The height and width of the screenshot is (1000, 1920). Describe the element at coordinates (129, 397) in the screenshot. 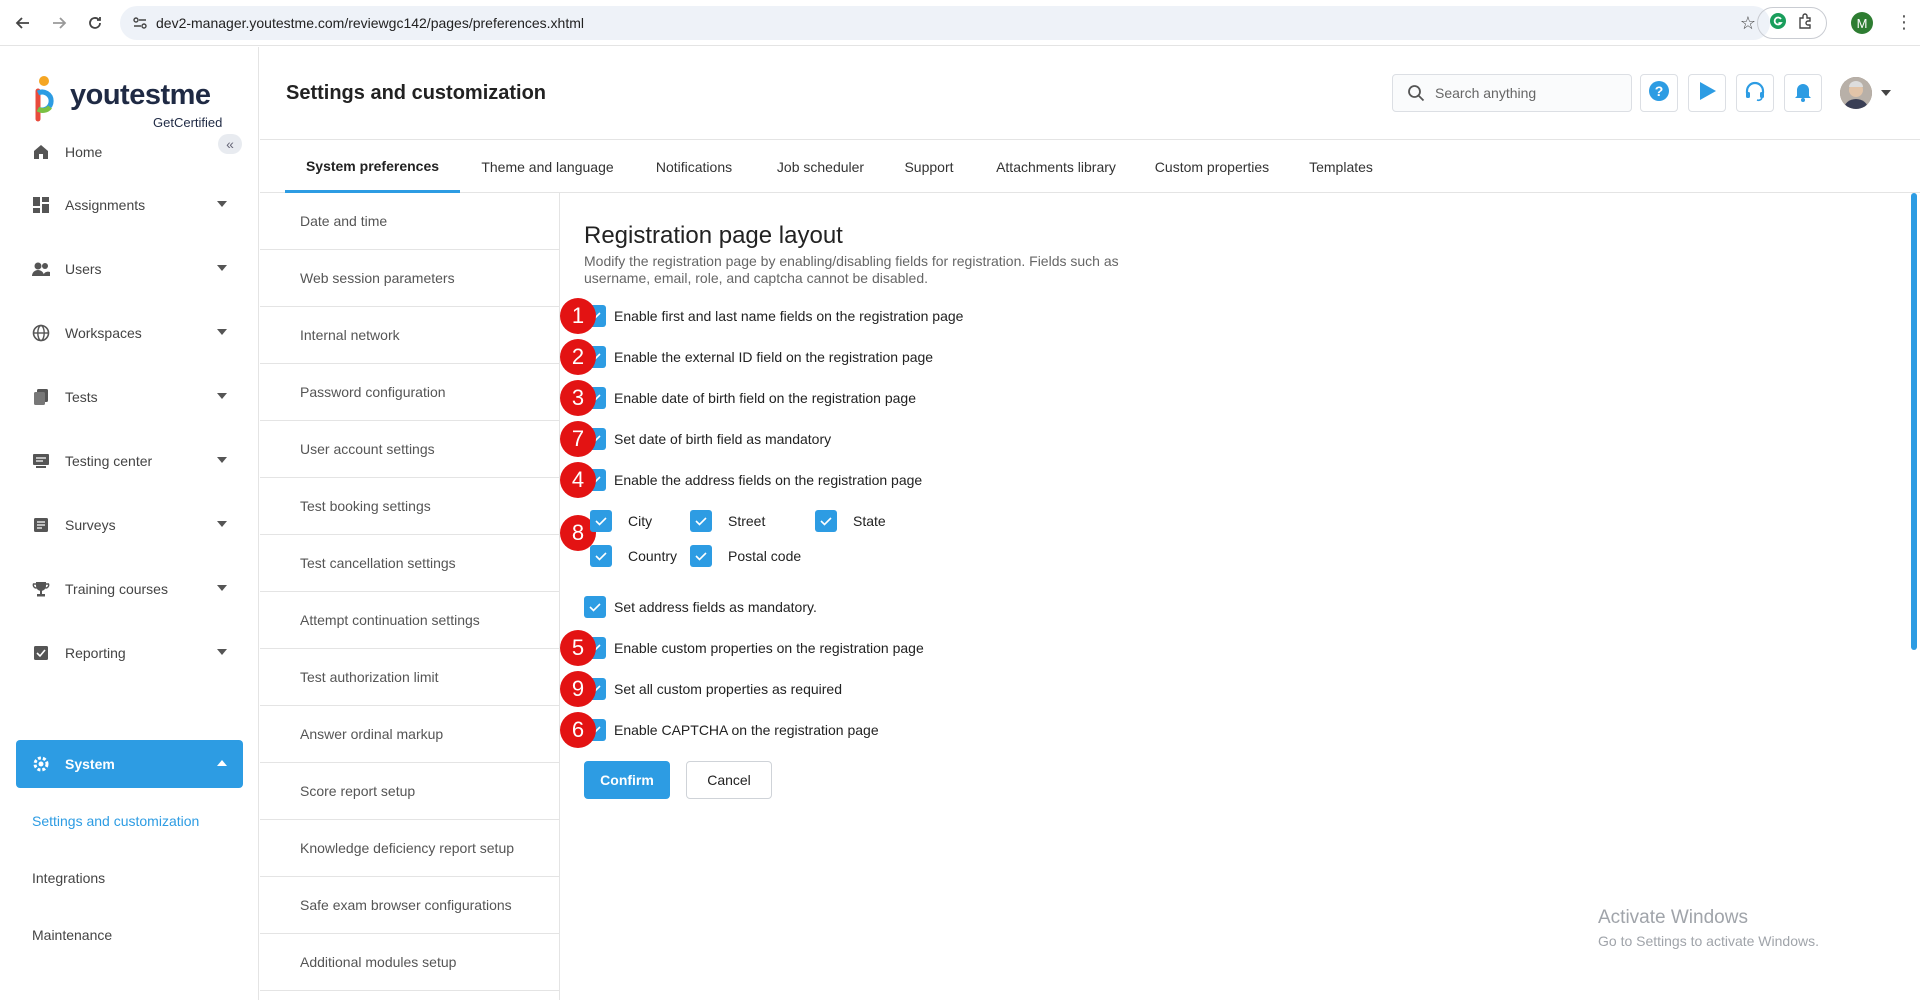

I see `sidebar-item-tests: Tests` at that location.